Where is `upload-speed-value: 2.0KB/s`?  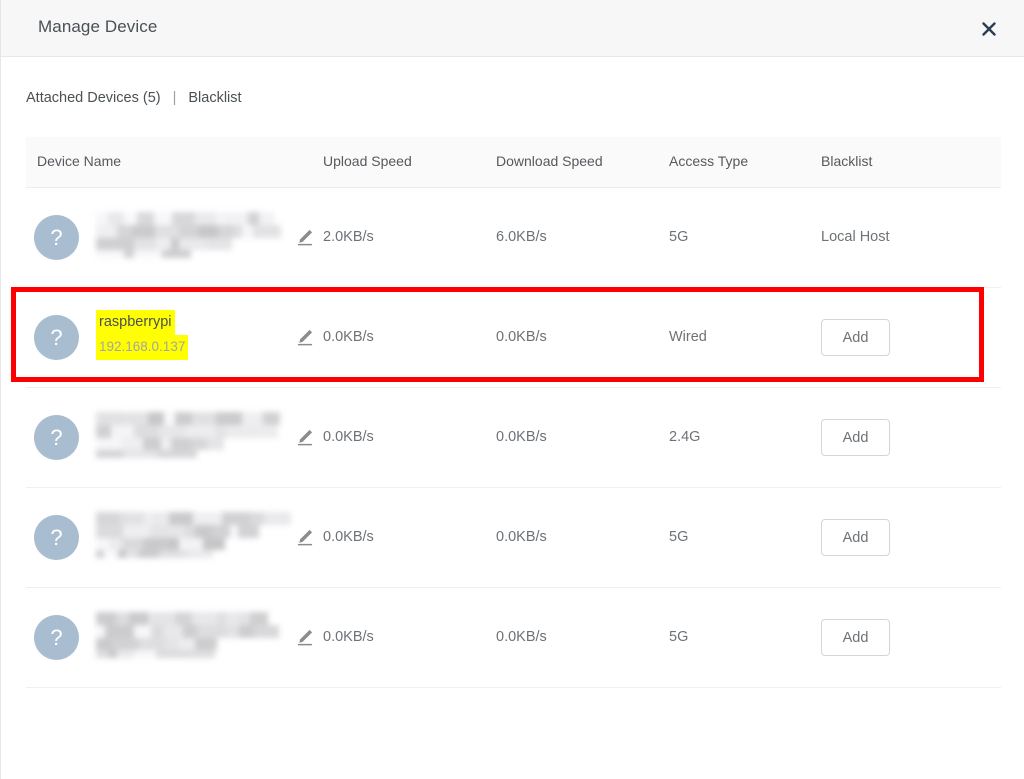 upload-speed-value: 2.0KB/s is located at coordinates (348, 237).